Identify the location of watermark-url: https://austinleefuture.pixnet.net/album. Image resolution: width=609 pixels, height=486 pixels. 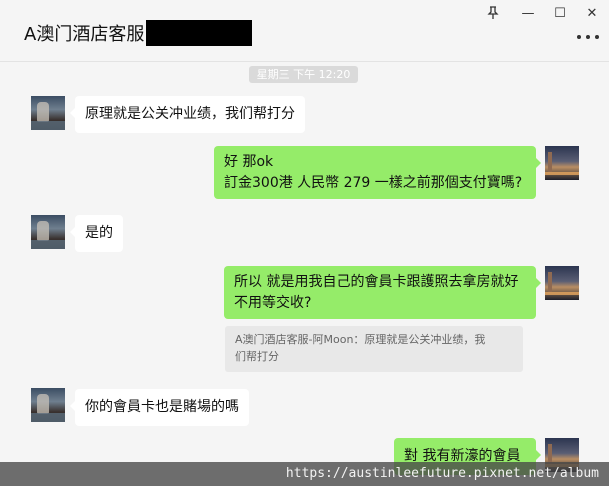
(304, 474).